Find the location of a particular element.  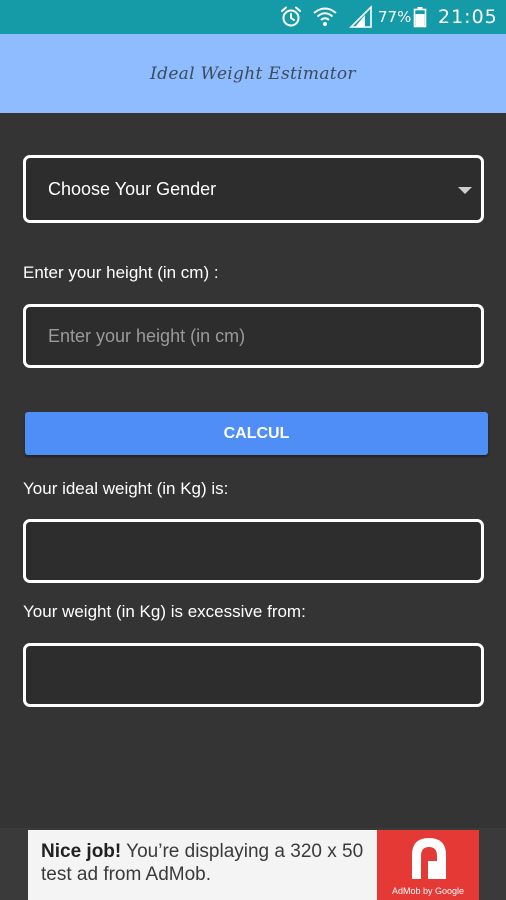

alarm-icon is located at coordinates (291, 17).